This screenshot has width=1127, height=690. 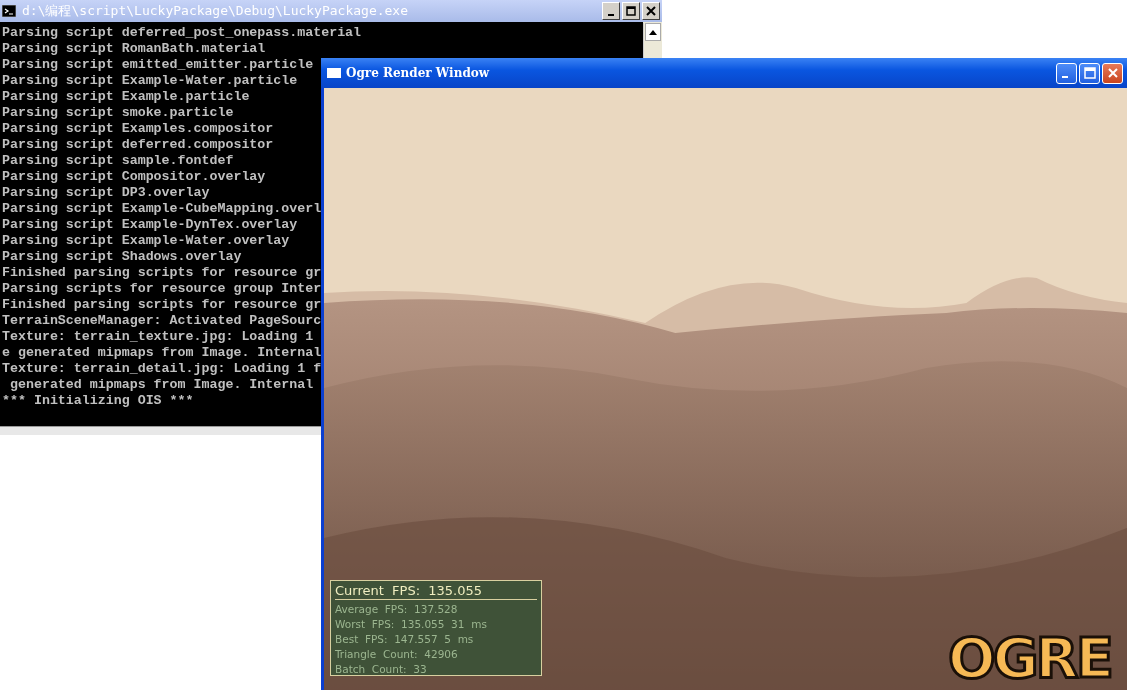 What do you see at coordinates (146, 241) in the screenshot?
I see `console-line: Parsing script Example-Water.overlay` at bounding box center [146, 241].